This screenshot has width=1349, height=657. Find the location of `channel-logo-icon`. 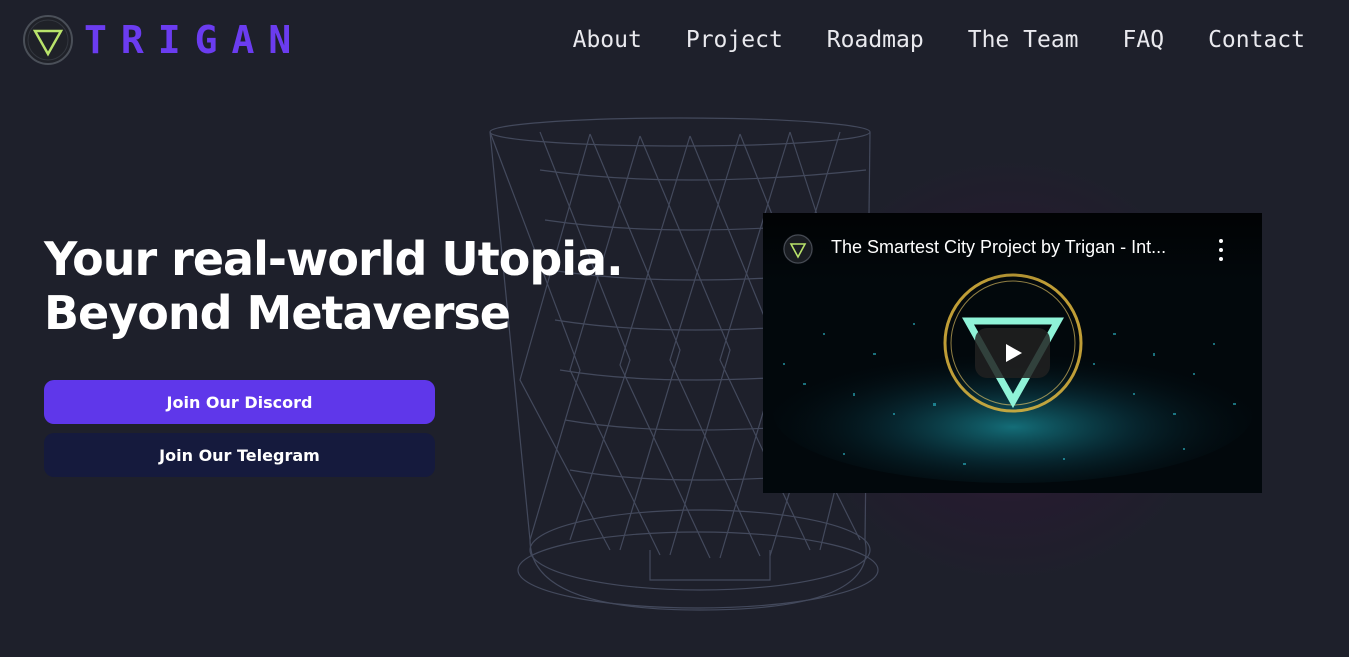

channel-logo-icon is located at coordinates (798, 249).